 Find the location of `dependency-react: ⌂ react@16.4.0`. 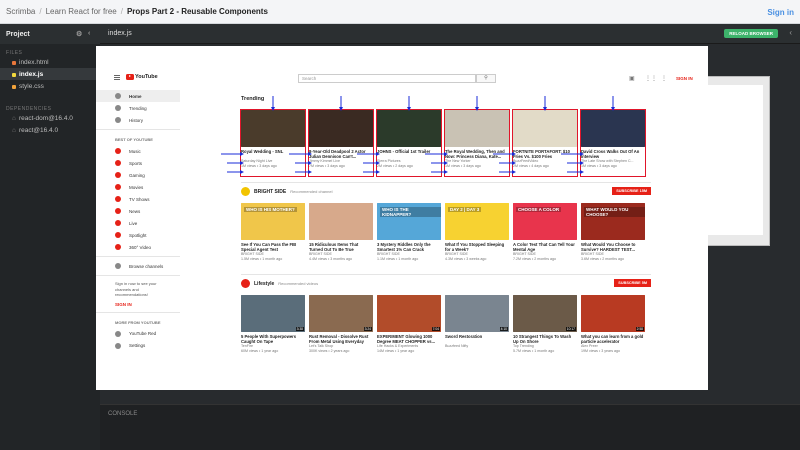

dependency-react: ⌂ react@16.4.0 is located at coordinates (50, 130).